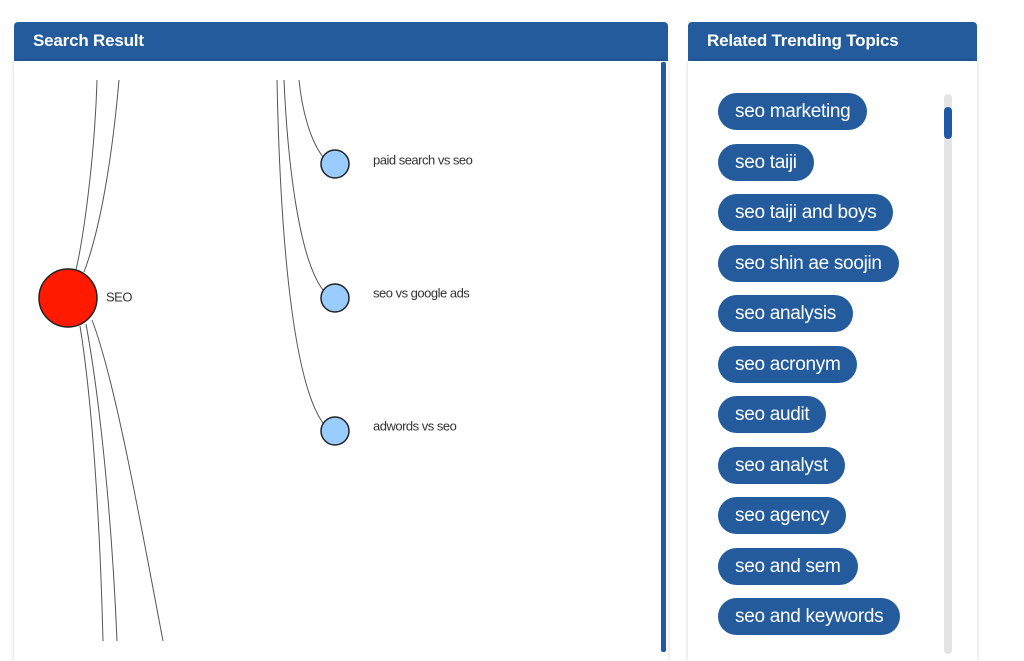 The image size is (1024, 661). What do you see at coordinates (808, 263) in the screenshot?
I see `topic-chip: seo shin ae soojin` at bounding box center [808, 263].